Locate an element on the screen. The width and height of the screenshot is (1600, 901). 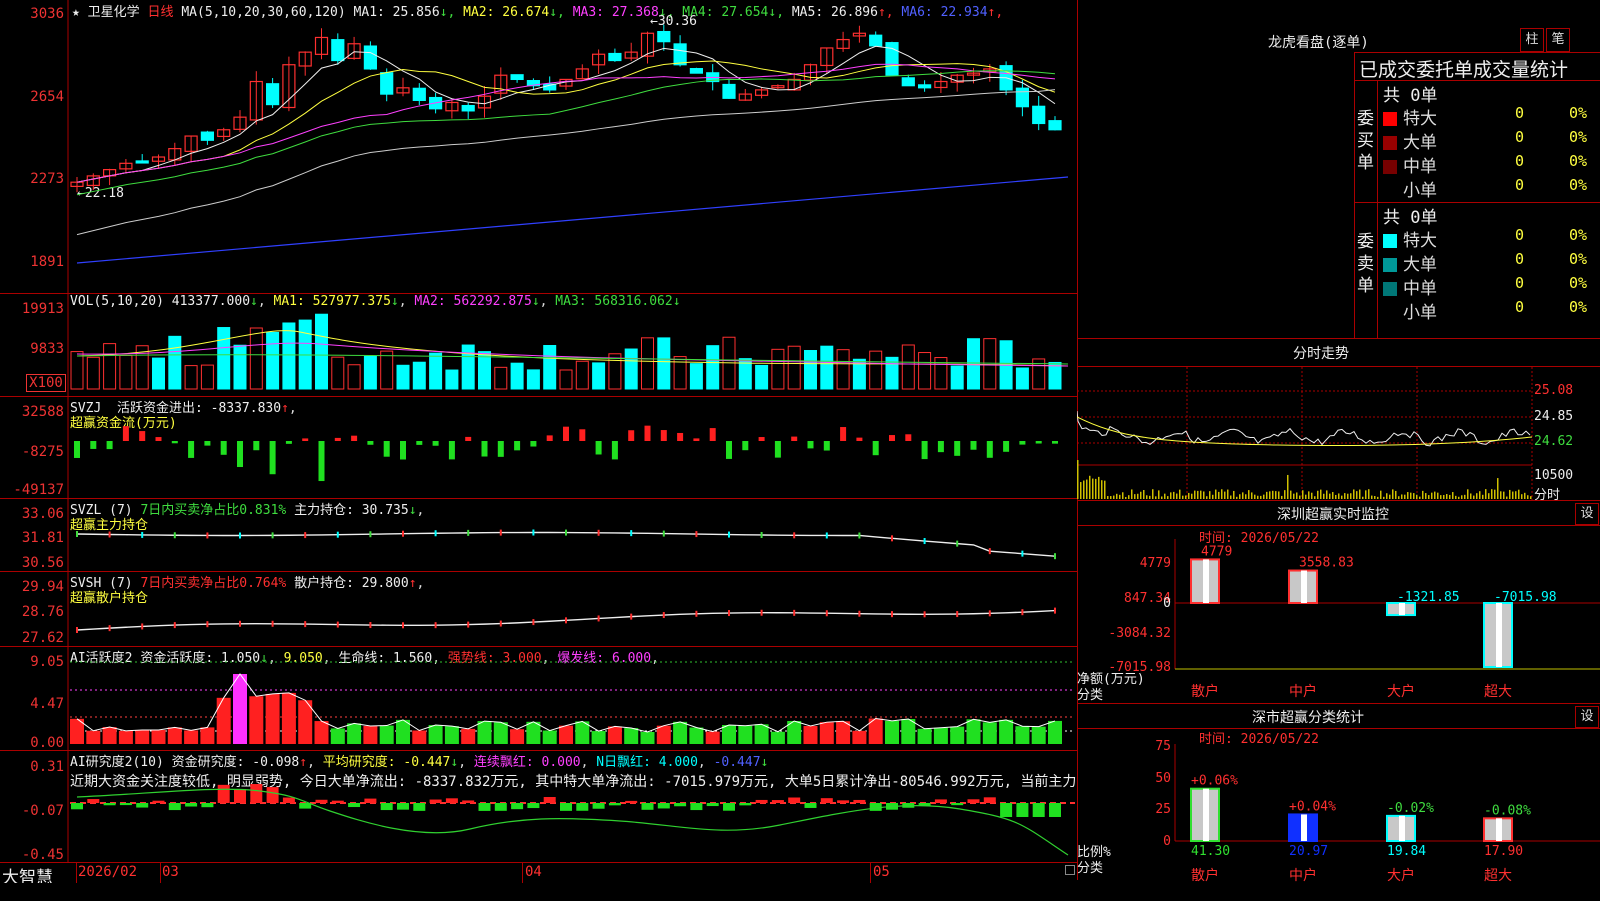
svzj-chart is located at coordinates (538, 448).